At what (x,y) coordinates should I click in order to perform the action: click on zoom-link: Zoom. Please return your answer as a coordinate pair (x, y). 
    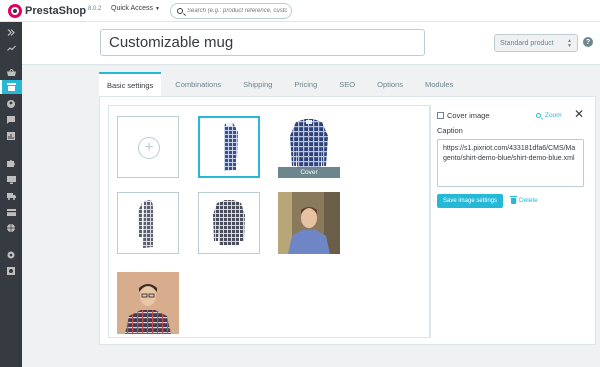
    Looking at the image, I should click on (549, 115).